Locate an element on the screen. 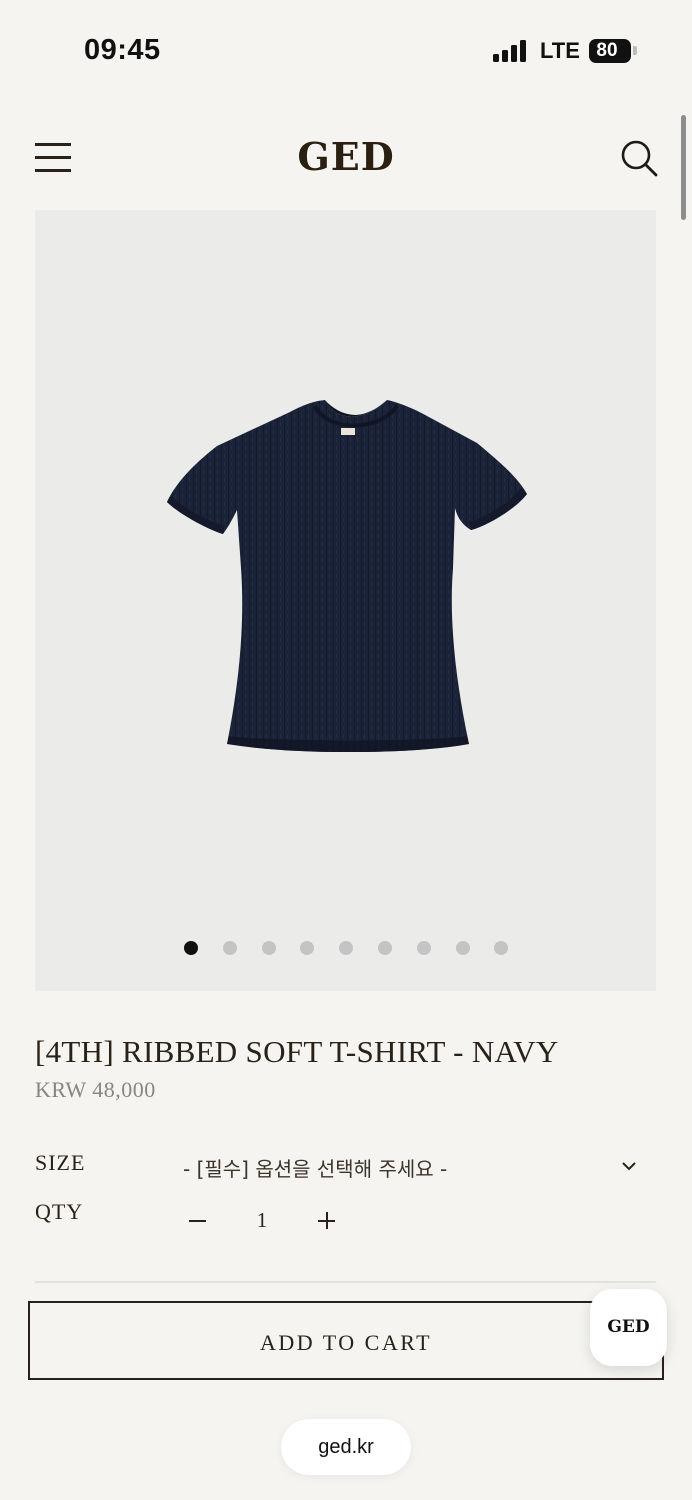  size-select-value: - [필수] 옵션을 선택해 주세요 - is located at coordinates (315, 1169).